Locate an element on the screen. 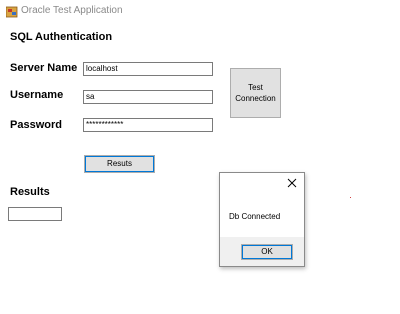 The width and height of the screenshot is (400, 314). password-input: ************ is located at coordinates (148, 125).